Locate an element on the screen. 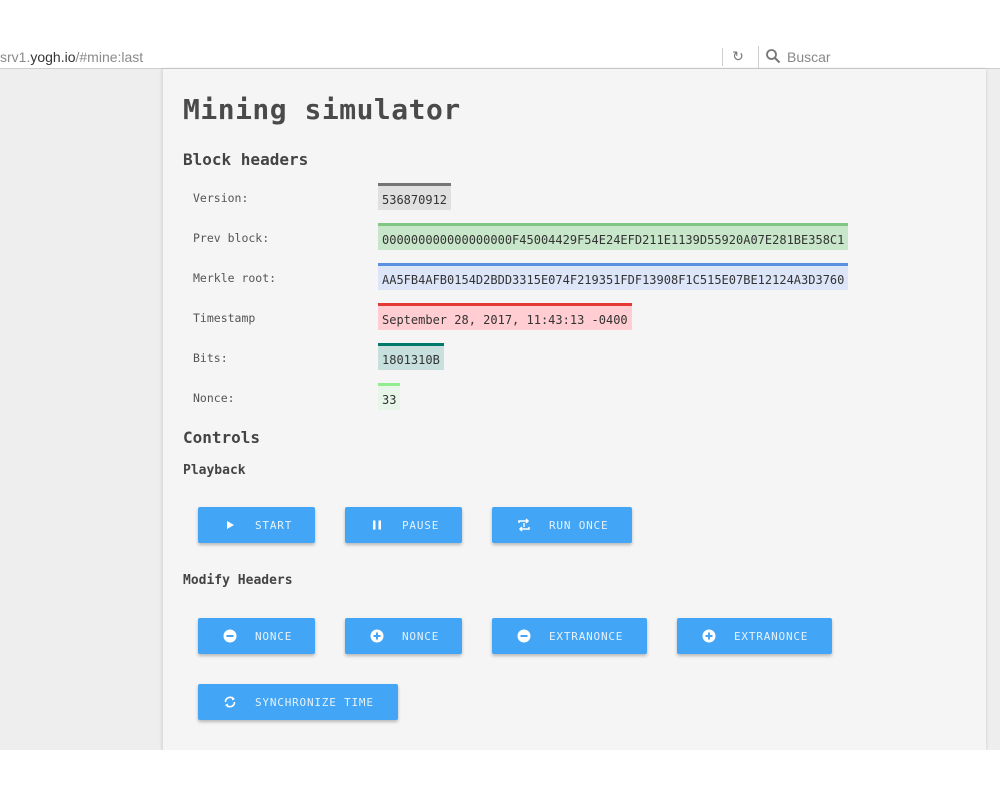 Image resolution: width=1000 pixels, height=800 pixels. nonce-increment-button: NONCE is located at coordinates (403, 636).